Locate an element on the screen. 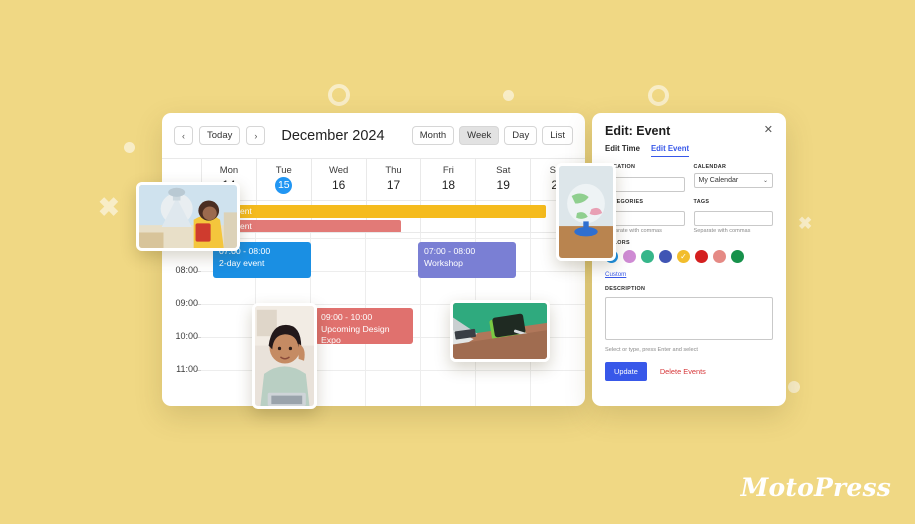  location-input is located at coordinates (645, 184).